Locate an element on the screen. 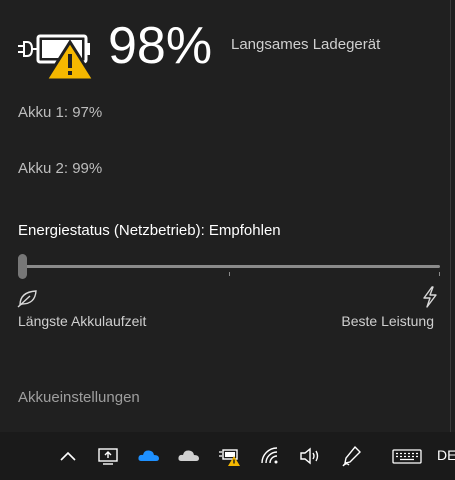 This screenshot has height=480, width=455. onedrive-grey-cloud-icon is located at coordinates (189, 456).